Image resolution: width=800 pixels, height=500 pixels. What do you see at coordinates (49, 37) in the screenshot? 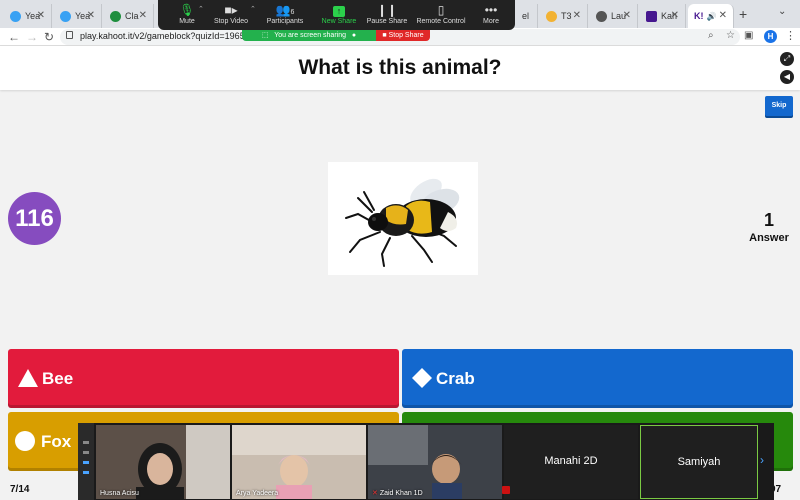
I see `reload-icon: ↻` at bounding box center [49, 37].